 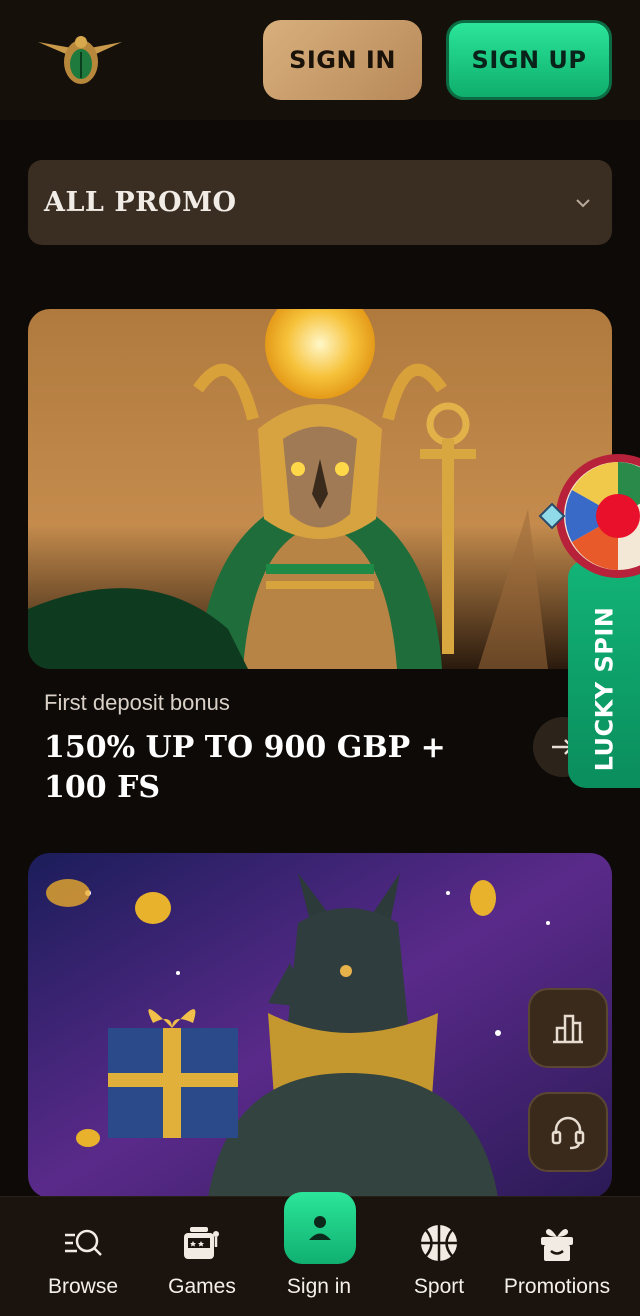 I want to click on gift-icon, so click(x=557, y=1243).